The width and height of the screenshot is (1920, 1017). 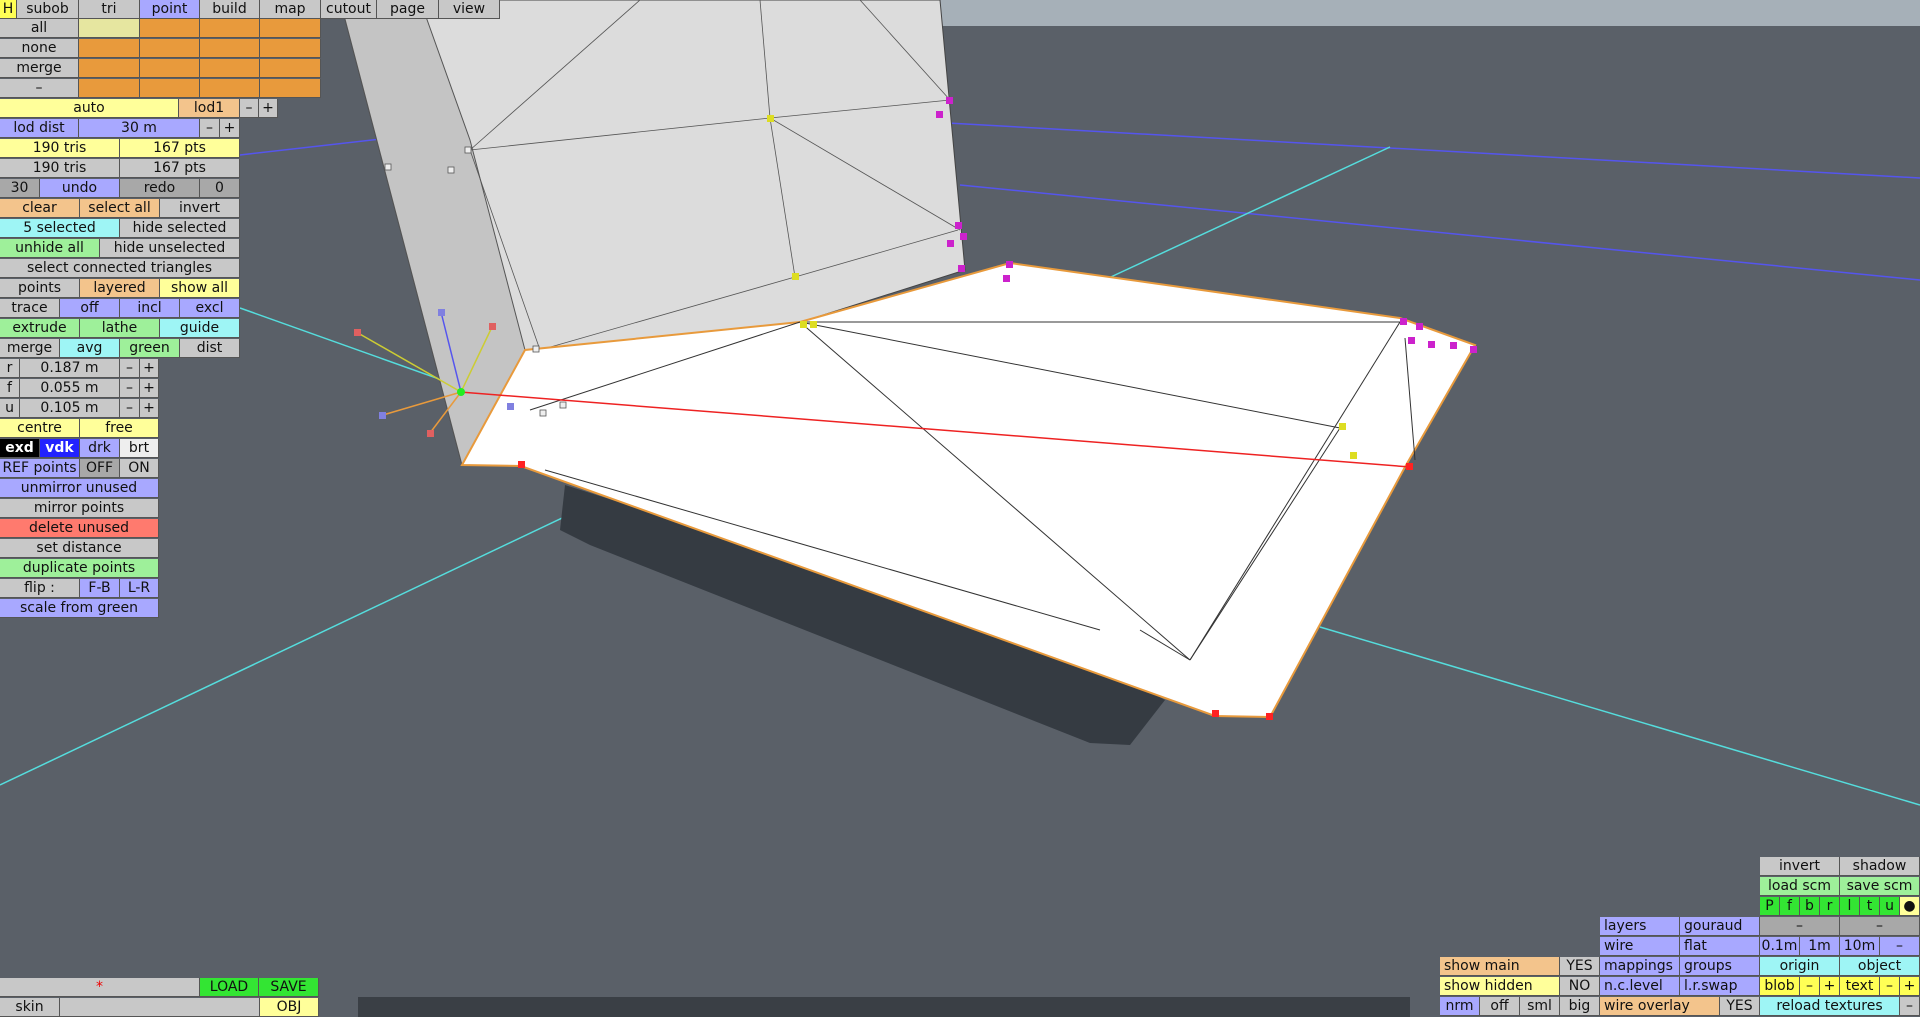 What do you see at coordinates (210, 128) in the screenshot?
I see `lod-dist-minus-button: –` at bounding box center [210, 128].